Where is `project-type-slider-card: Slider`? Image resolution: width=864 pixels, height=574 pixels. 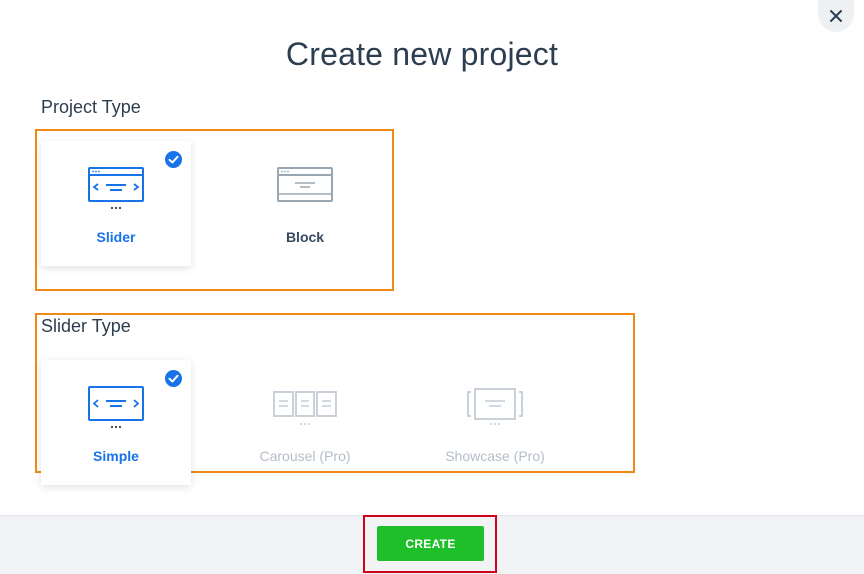
project-type-slider-card: Slider is located at coordinates (116, 203).